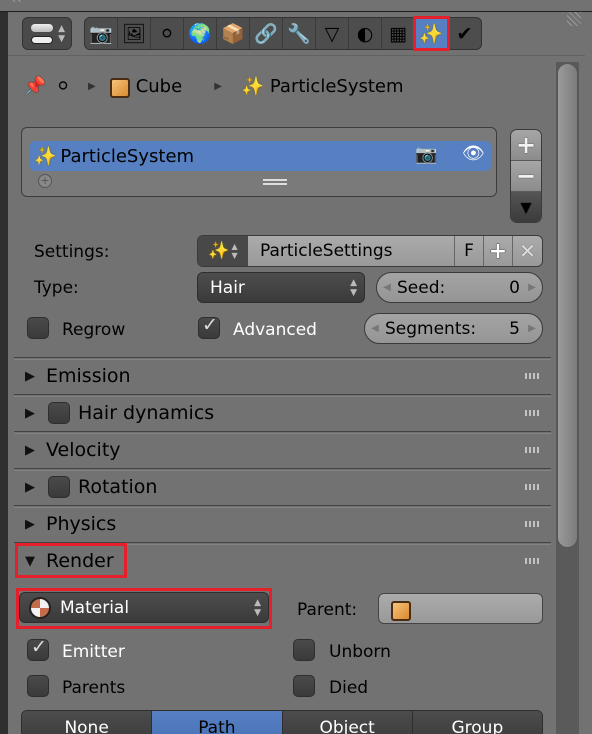 The height and width of the screenshot is (734, 592). Describe the element at coordinates (167, 33) in the screenshot. I see `tab-scene: ⚪` at that location.